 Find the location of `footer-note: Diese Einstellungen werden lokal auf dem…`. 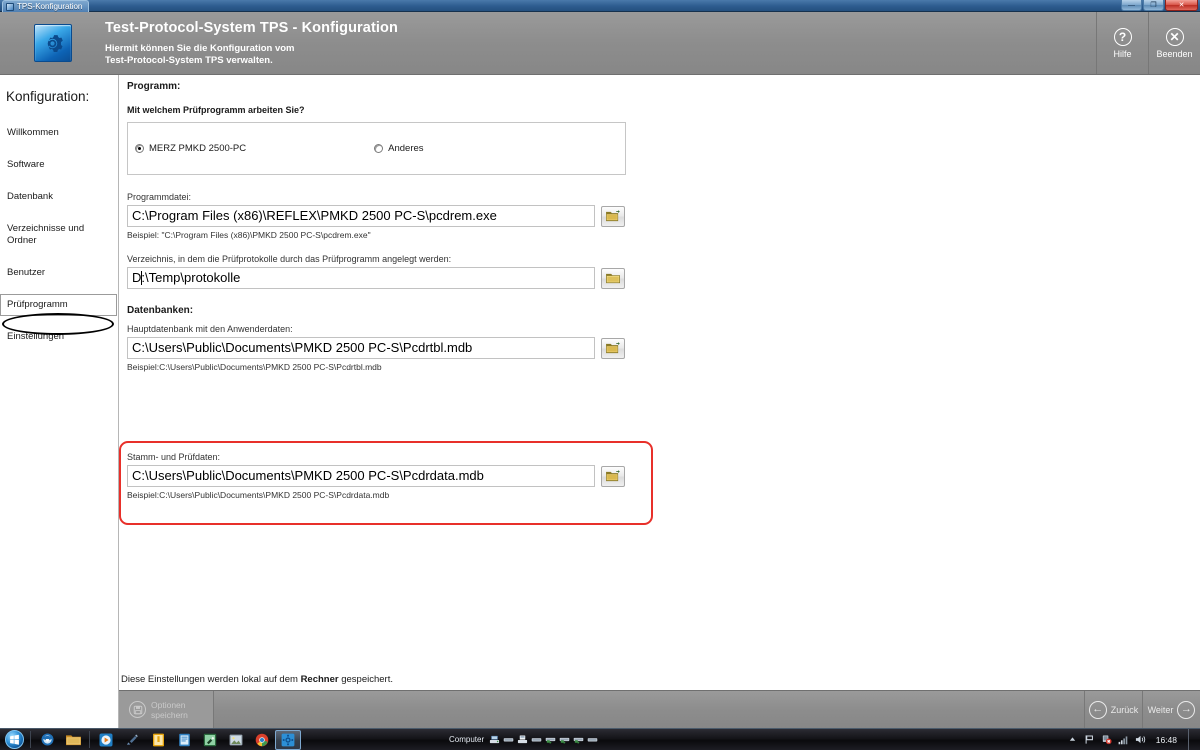

footer-note: Diese Einstellungen werden lokal auf dem… is located at coordinates (659, 682).